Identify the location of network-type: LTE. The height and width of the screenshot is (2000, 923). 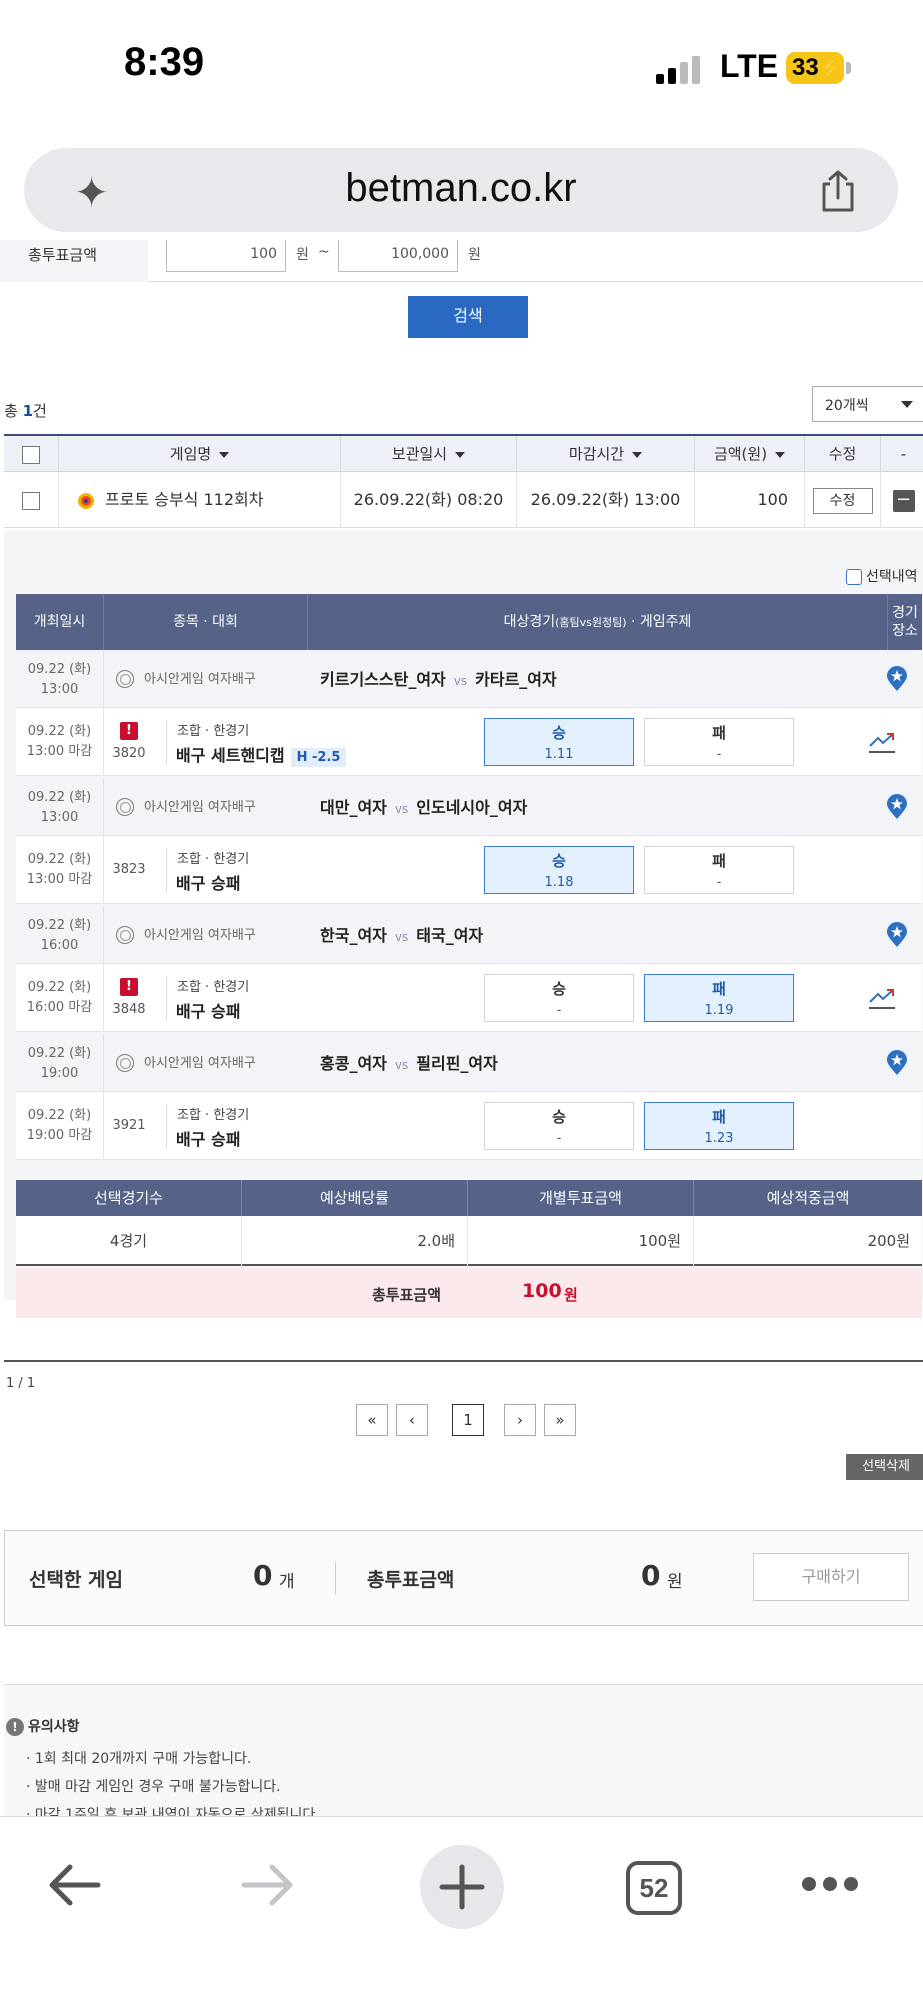
(749, 66).